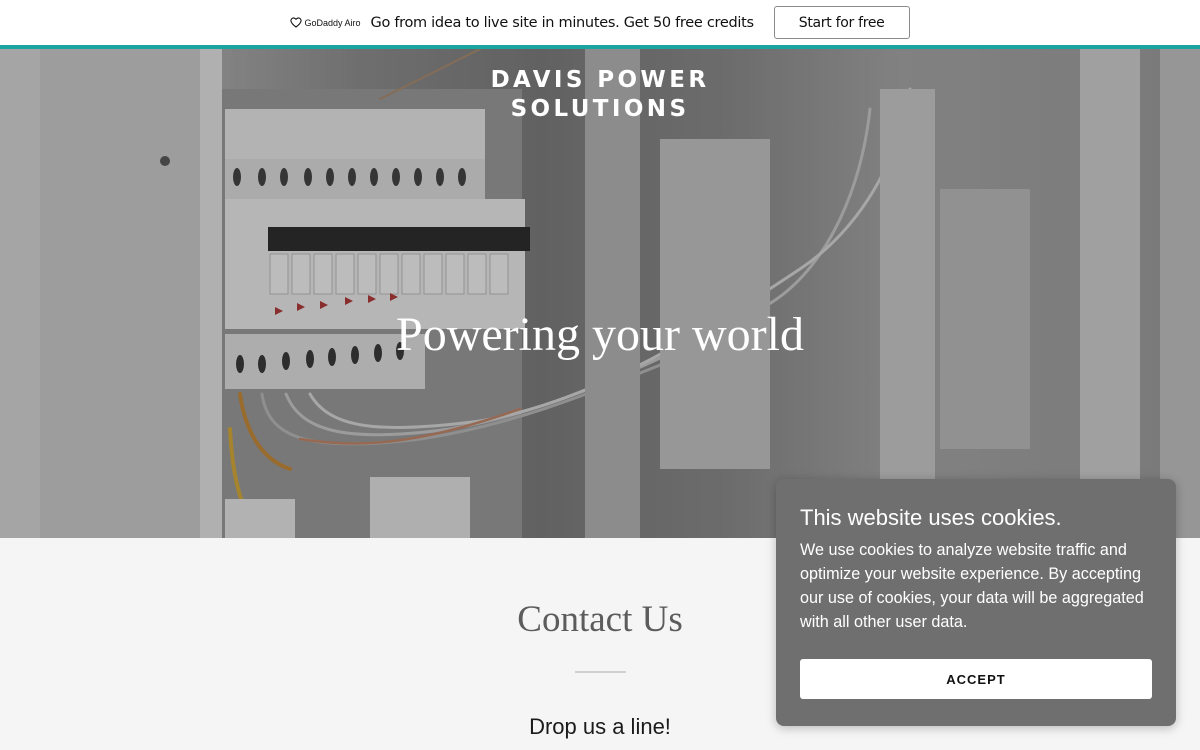 This screenshot has height=750, width=1200. What do you see at coordinates (600, 95) in the screenshot?
I see `site-brand: DAVIS POWER SOLUTIONS` at bounding box center [600, 95].